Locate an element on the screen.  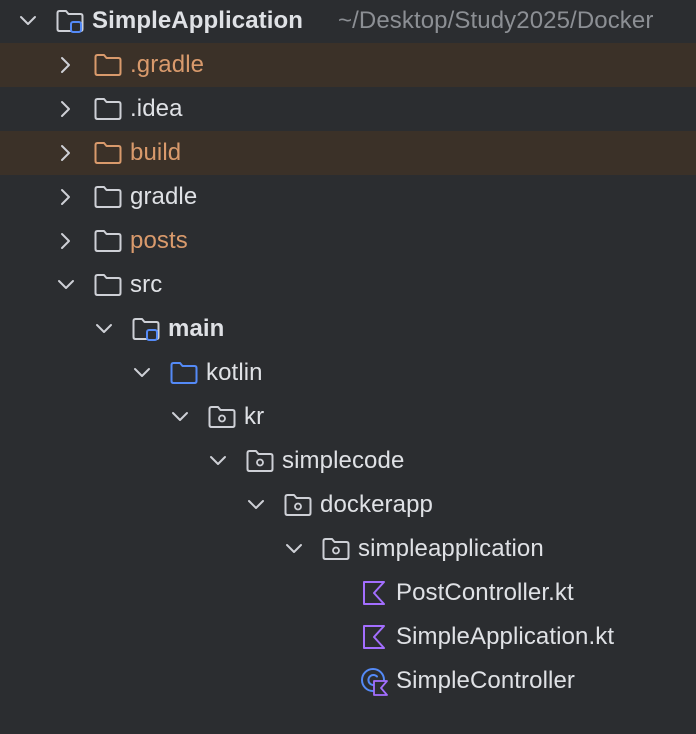
tree-row-label: simplecode is located at coordinates (343, 460).